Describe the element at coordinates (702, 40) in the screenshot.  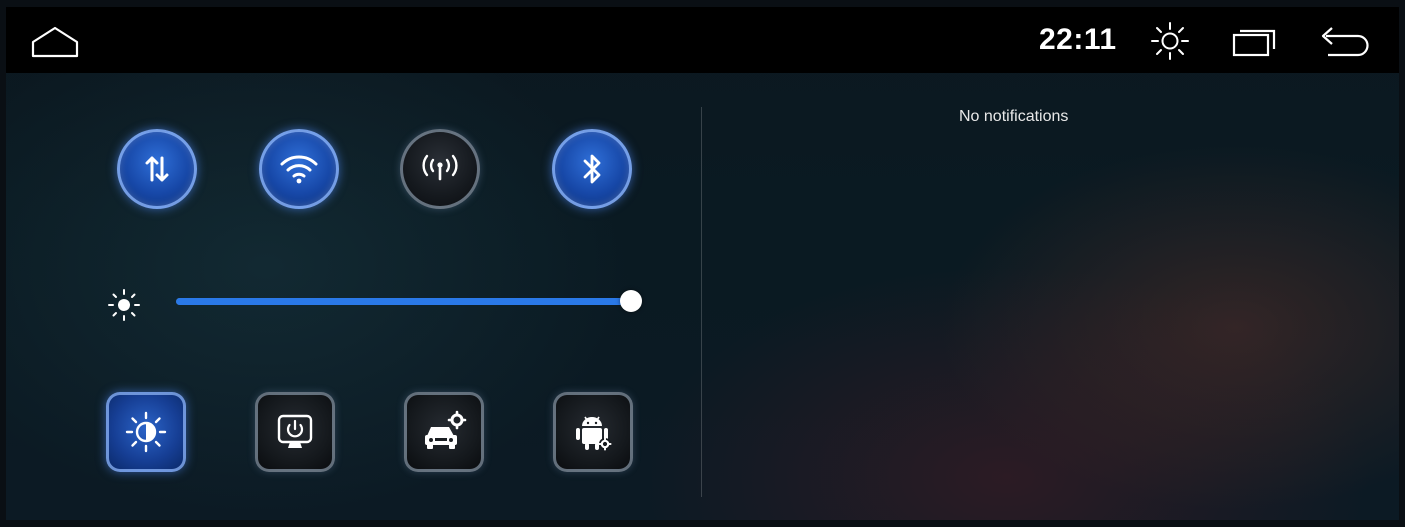
I see `status-bar: 22:11` at that location.